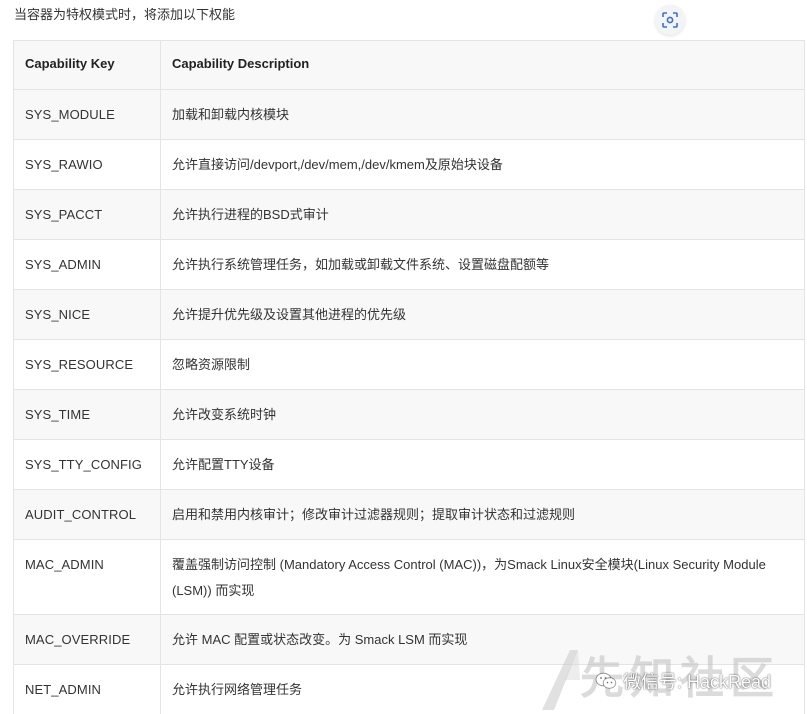 This screenshot has width=807, height=714. I want to click on table-header-row: Capability Key Capability Description, so click(409, 65).